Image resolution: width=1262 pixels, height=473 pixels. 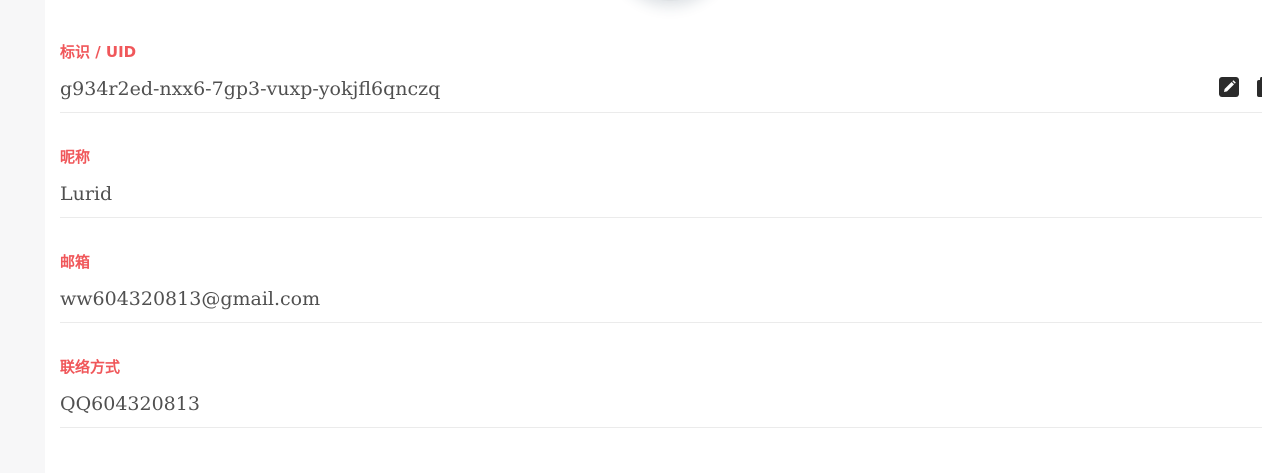 I want to click on email-value: ww604320813@gmail.com, so click(x=190, y=299).